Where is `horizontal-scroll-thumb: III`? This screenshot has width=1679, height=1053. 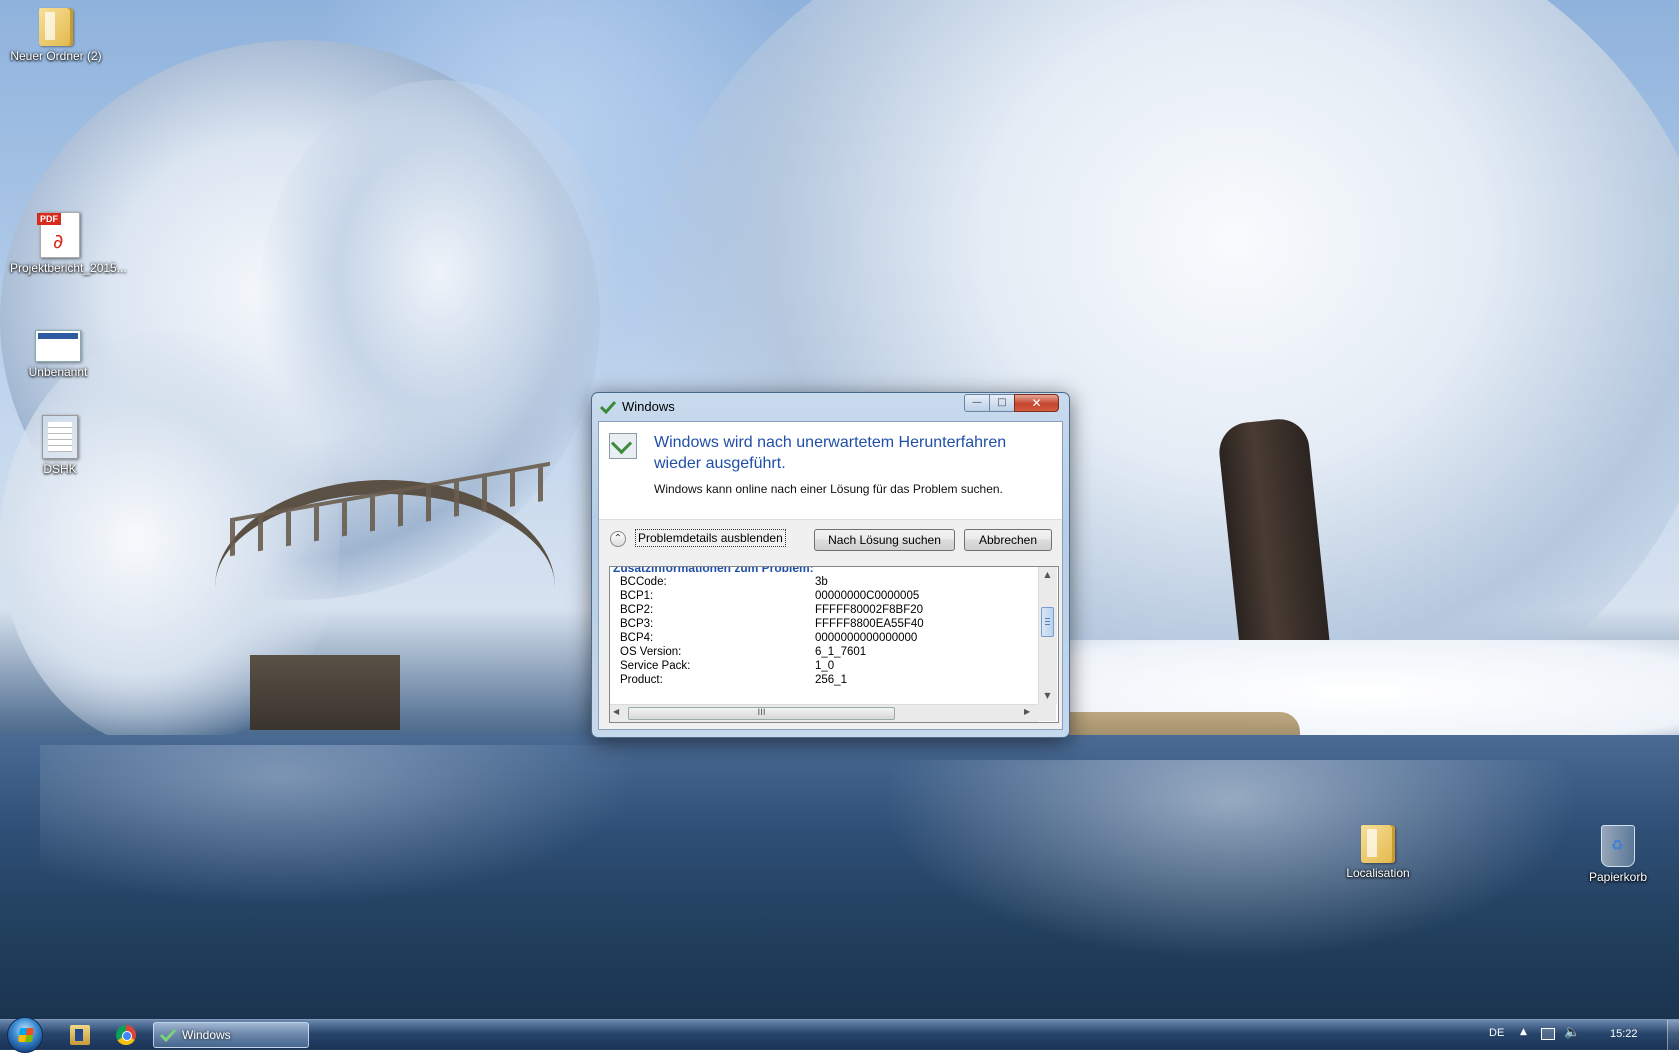 horizontal-scroll-thumb: III is located at coordinates (761, 713).